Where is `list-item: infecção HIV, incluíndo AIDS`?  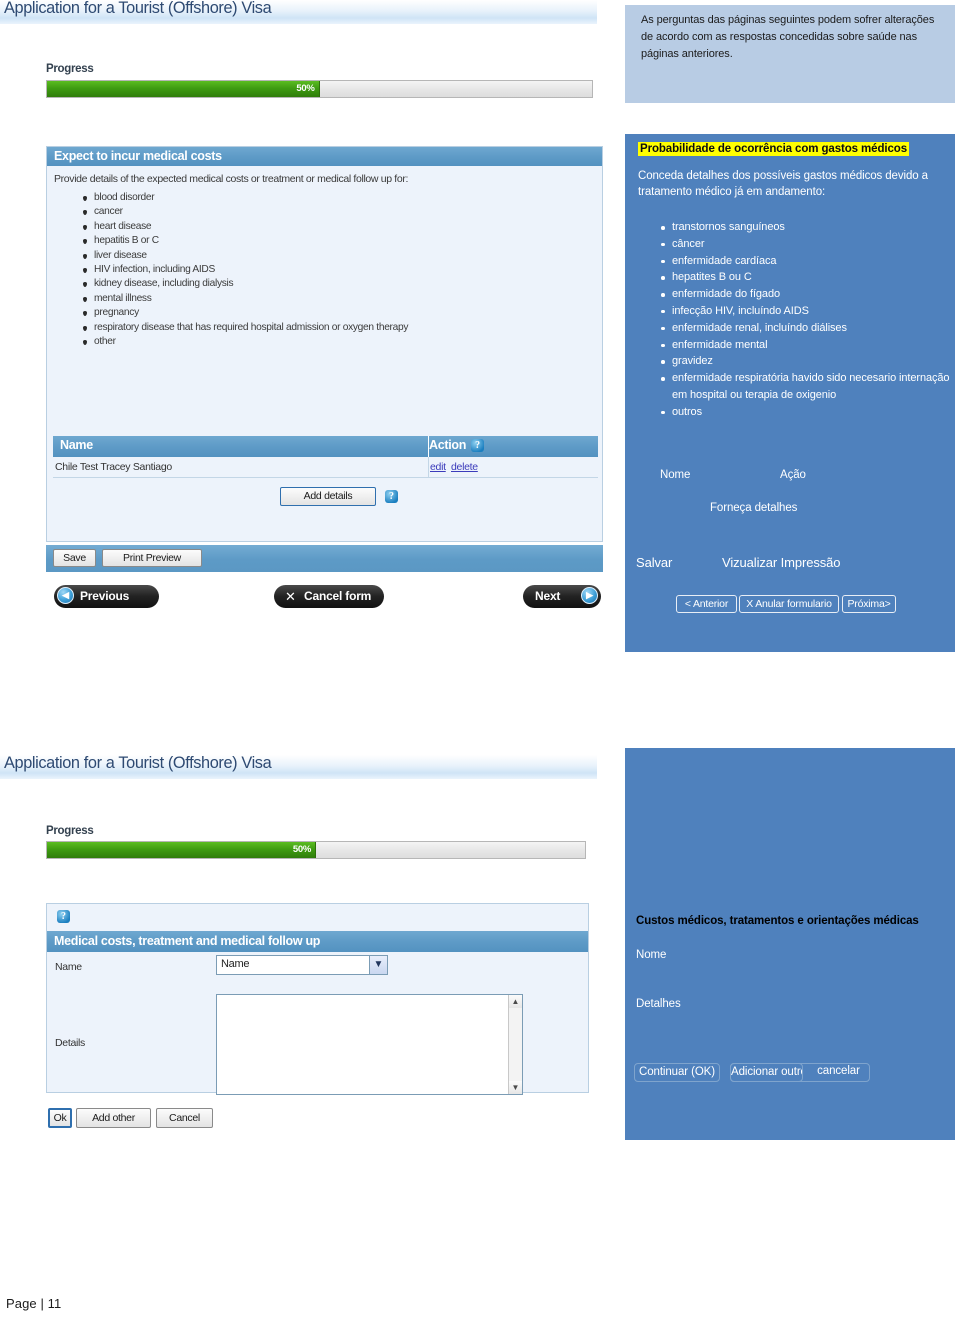
list-item: infecção HIV, incluíndo AIDS is located at coordinates (805, 311).